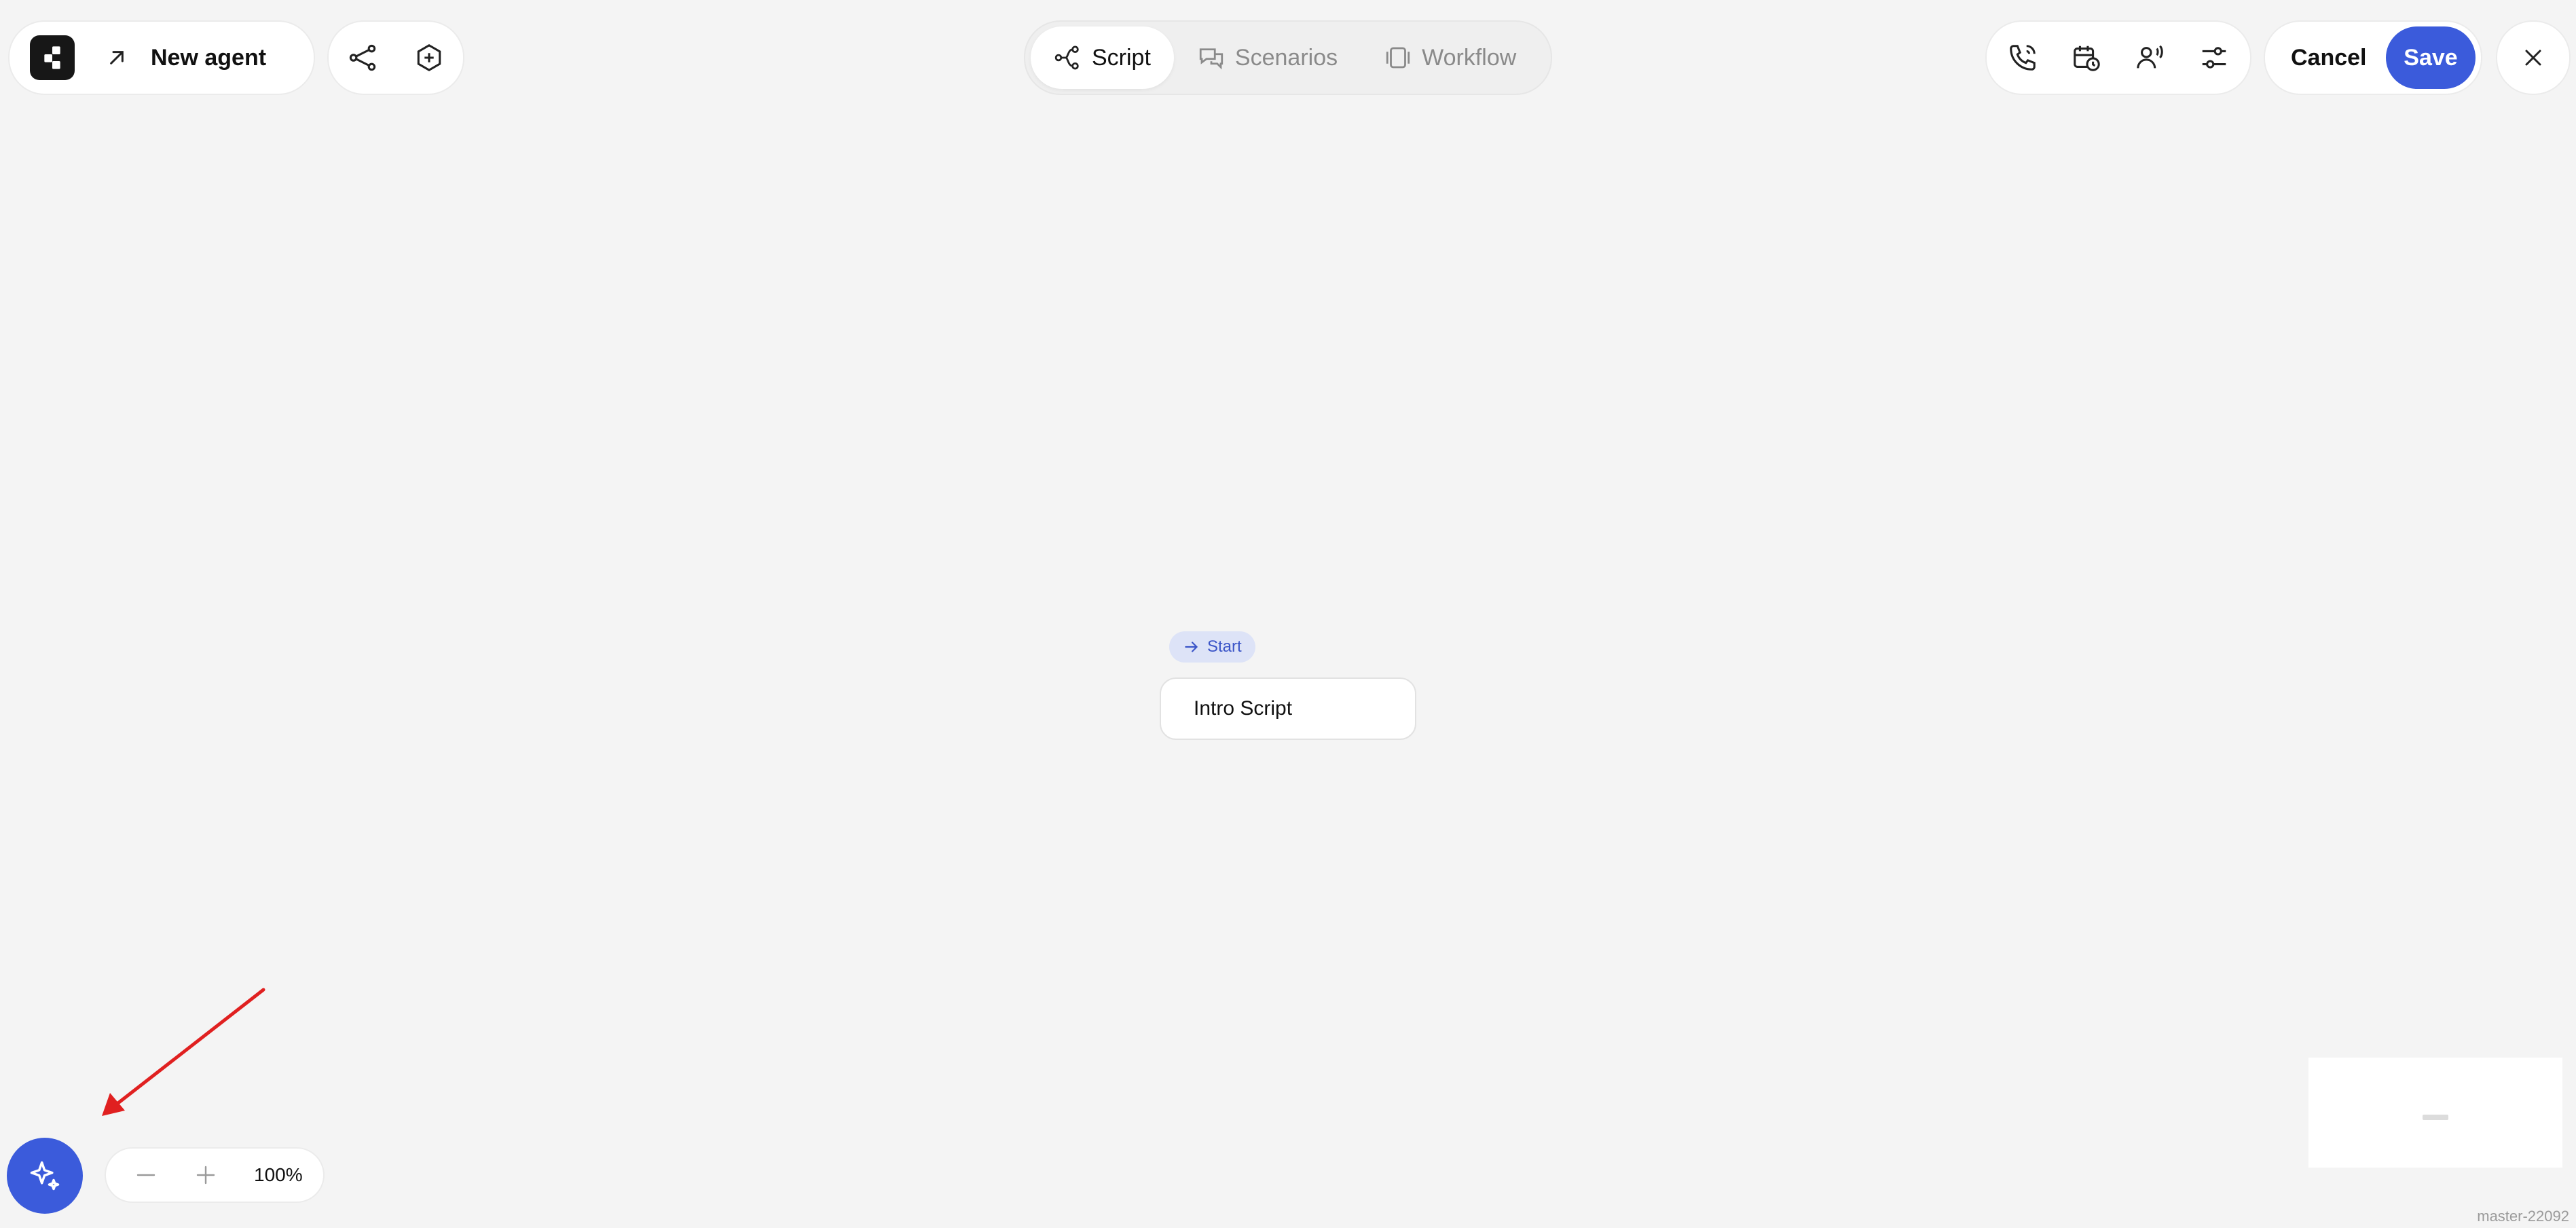 This screenshot has height=1228, width=2576. I want to click on zoom-level: 100%, so click(278, 1175).